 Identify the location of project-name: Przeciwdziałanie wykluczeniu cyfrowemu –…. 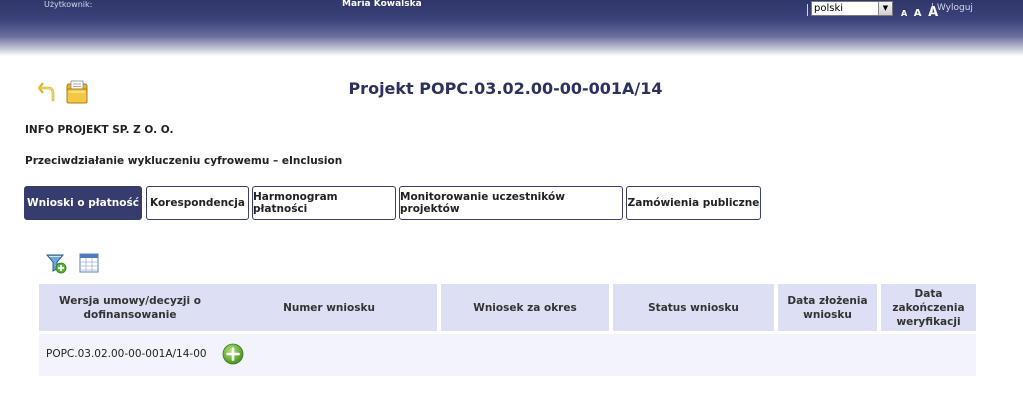
(184, 161).